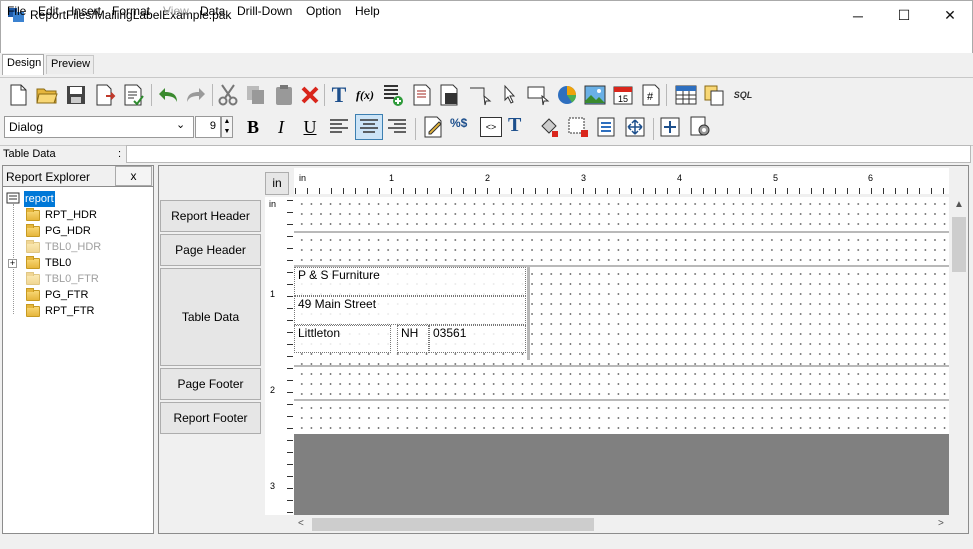 This screenshot has width=973, height=549. I want to click on underline-button: U, so click(310, 127).